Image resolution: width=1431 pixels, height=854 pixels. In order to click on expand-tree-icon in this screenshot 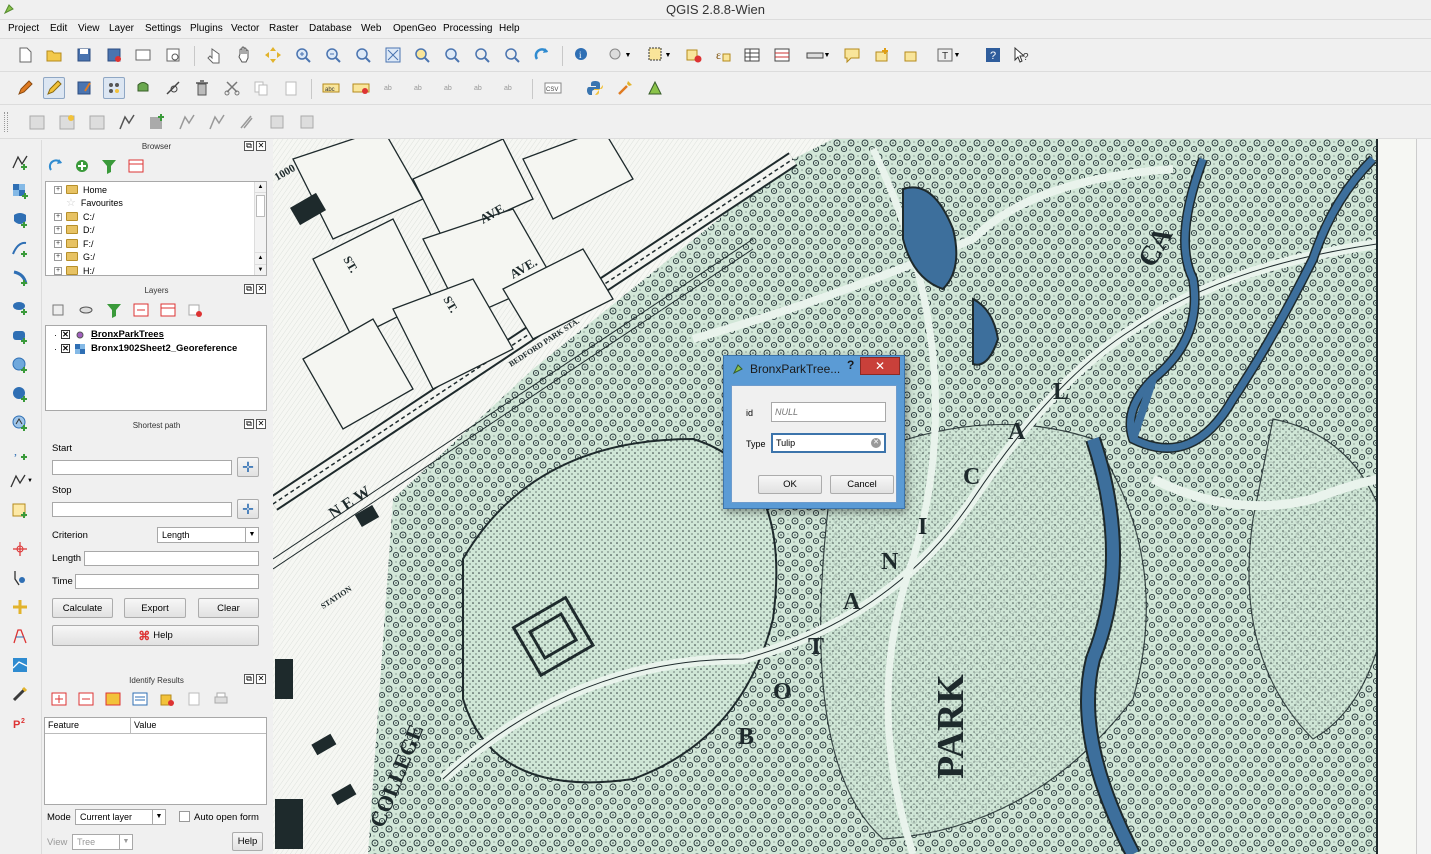, I will do `click(59, 699)`.